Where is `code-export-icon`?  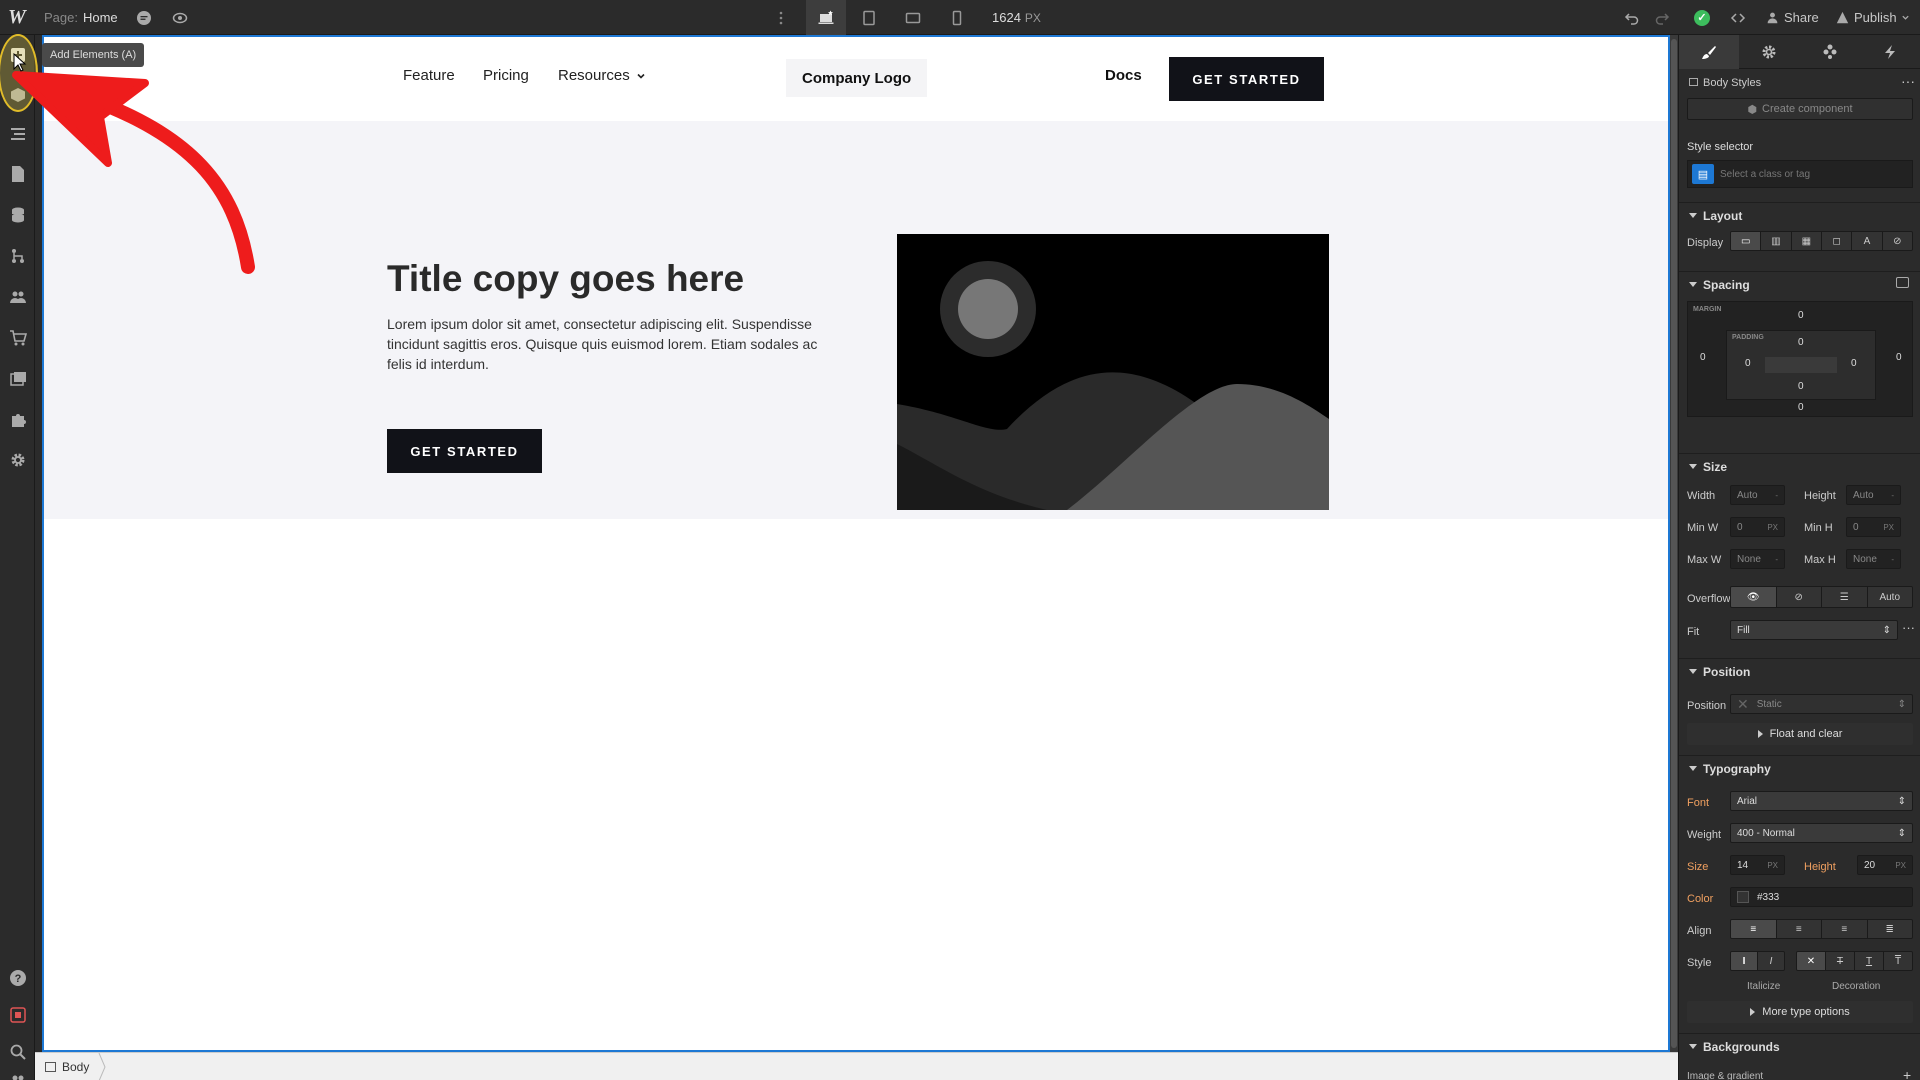
code-export-icon is located at coordinates (1738, 17).